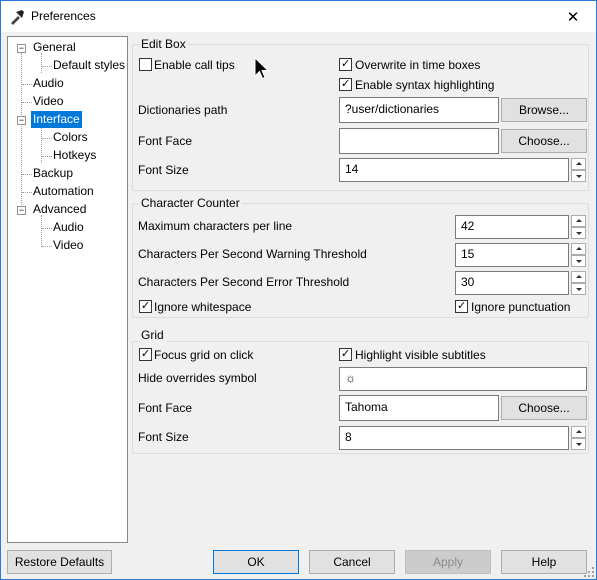 Image resolution: width=597 pixels, height=580 pixels. I want to click on edit-font-face-field, so click(419, 141).